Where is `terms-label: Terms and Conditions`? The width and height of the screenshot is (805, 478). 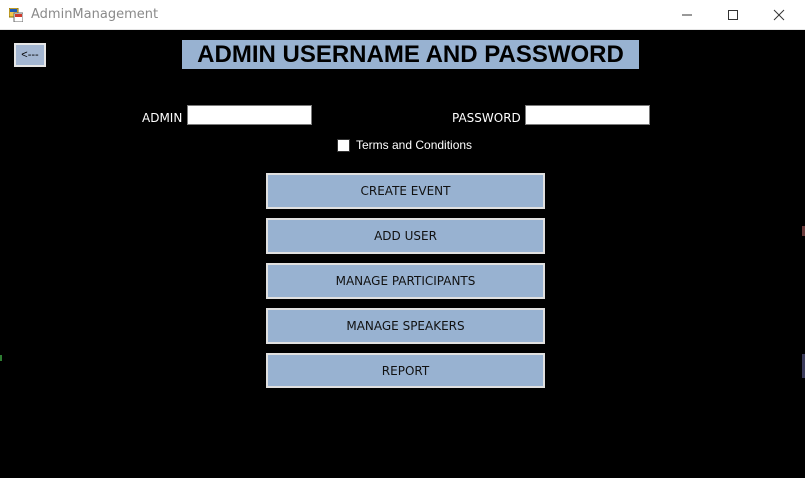
terms-label: Terms and Conditions is located at coordinates (414, 145).